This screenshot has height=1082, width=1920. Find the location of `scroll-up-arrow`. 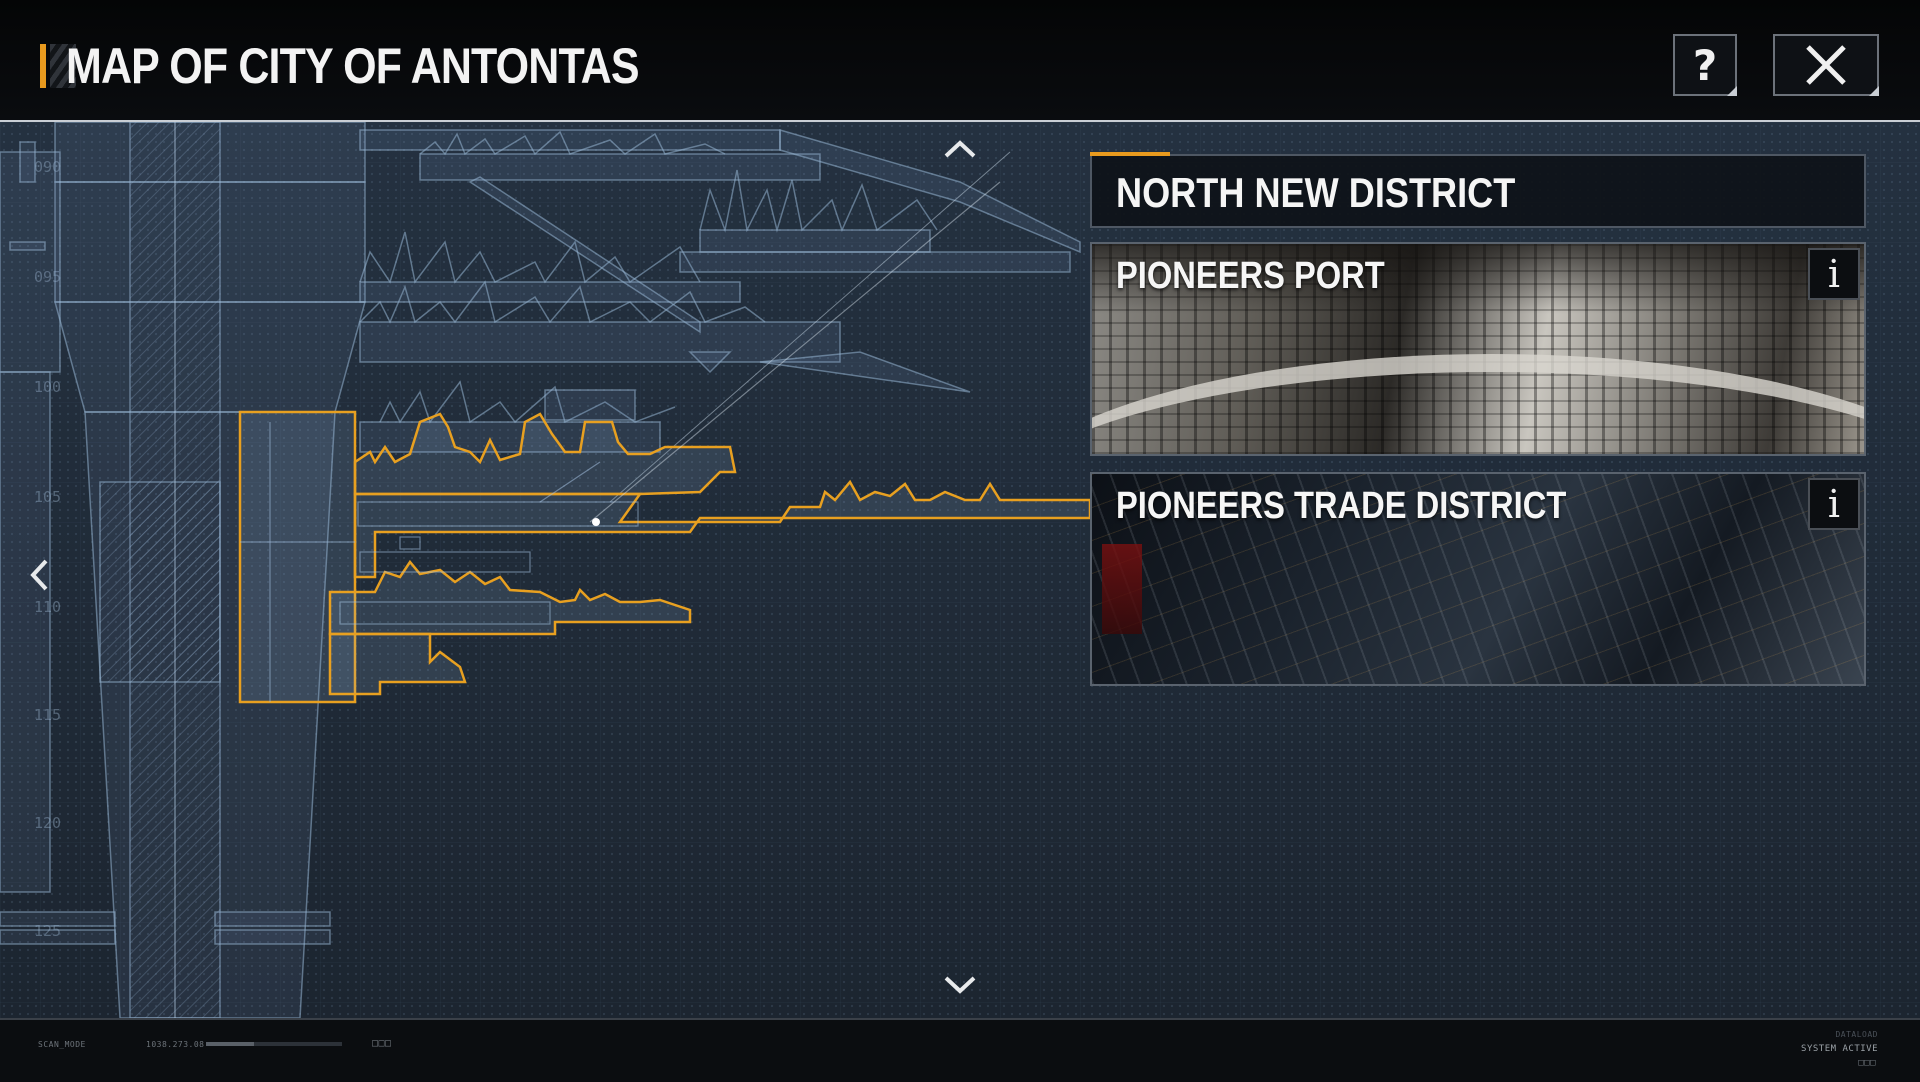

scroll-up-arrow is located at coordinates (960, 149).